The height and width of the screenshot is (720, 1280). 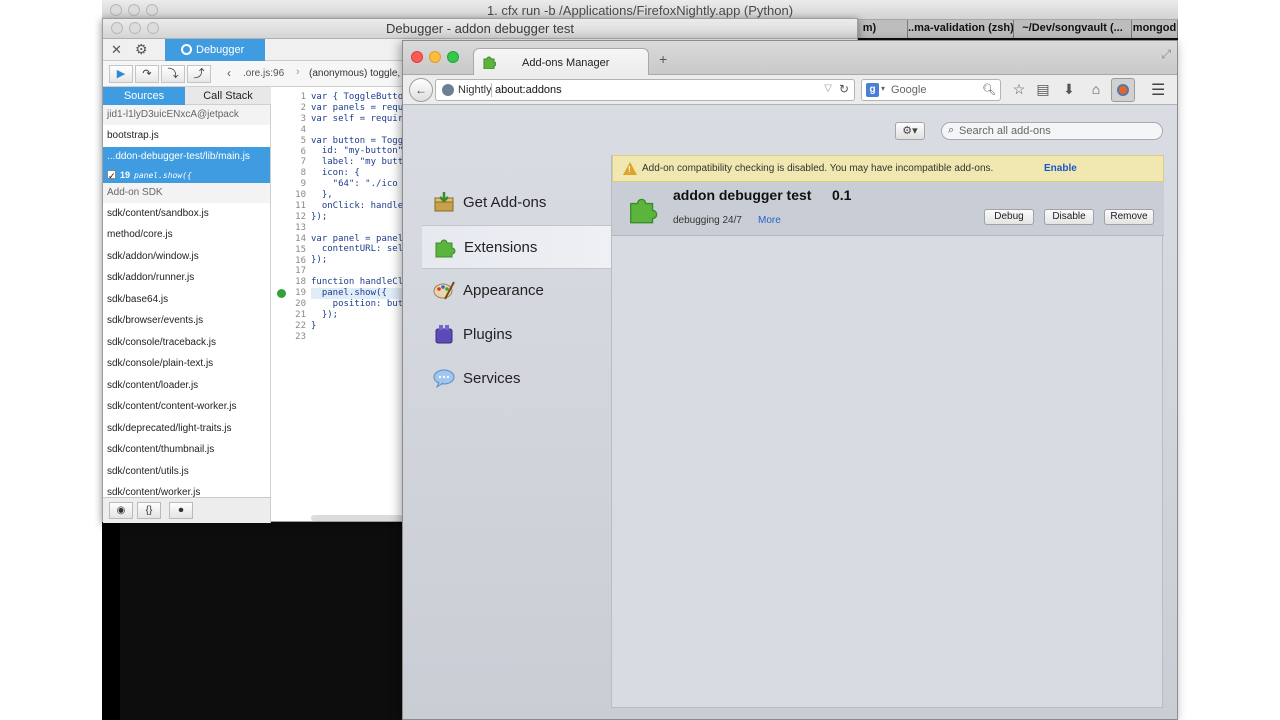 I want to click on line-number: 23, so click(x=288, y=337).